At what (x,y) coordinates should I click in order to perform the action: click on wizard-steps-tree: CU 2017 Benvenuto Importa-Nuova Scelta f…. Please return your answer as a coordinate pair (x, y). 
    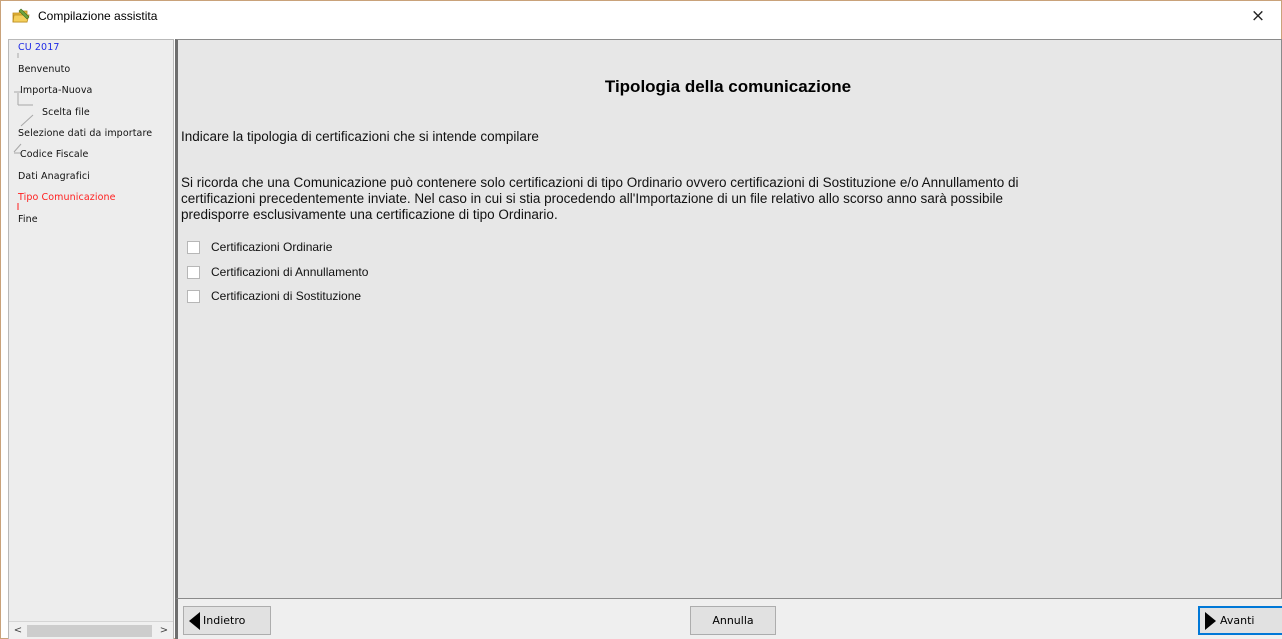
    Looking at the image, I should click on (91, 339).